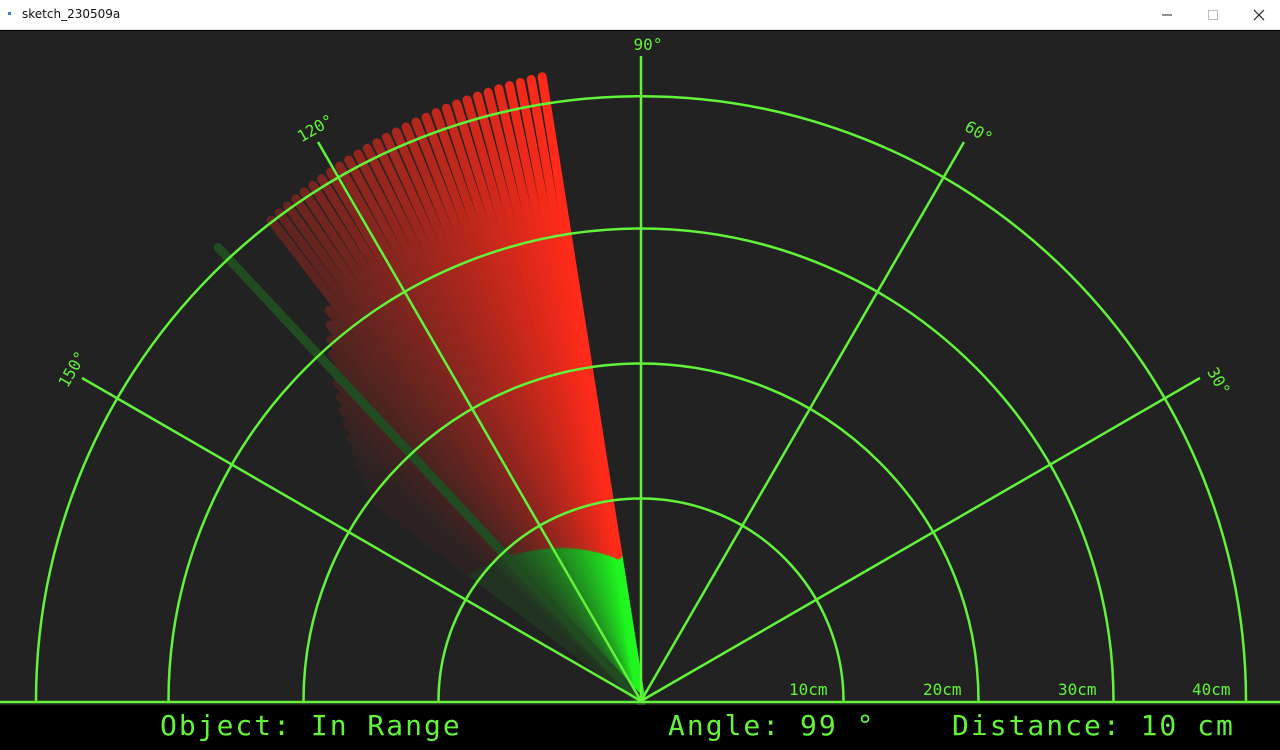 Image resolution: width=1280 pixels, height=750 pixels. What do you see at coordinates (978, 132) in the screenshot?
I see `angle-label-60: 60°` at bounding box center [978, 132].